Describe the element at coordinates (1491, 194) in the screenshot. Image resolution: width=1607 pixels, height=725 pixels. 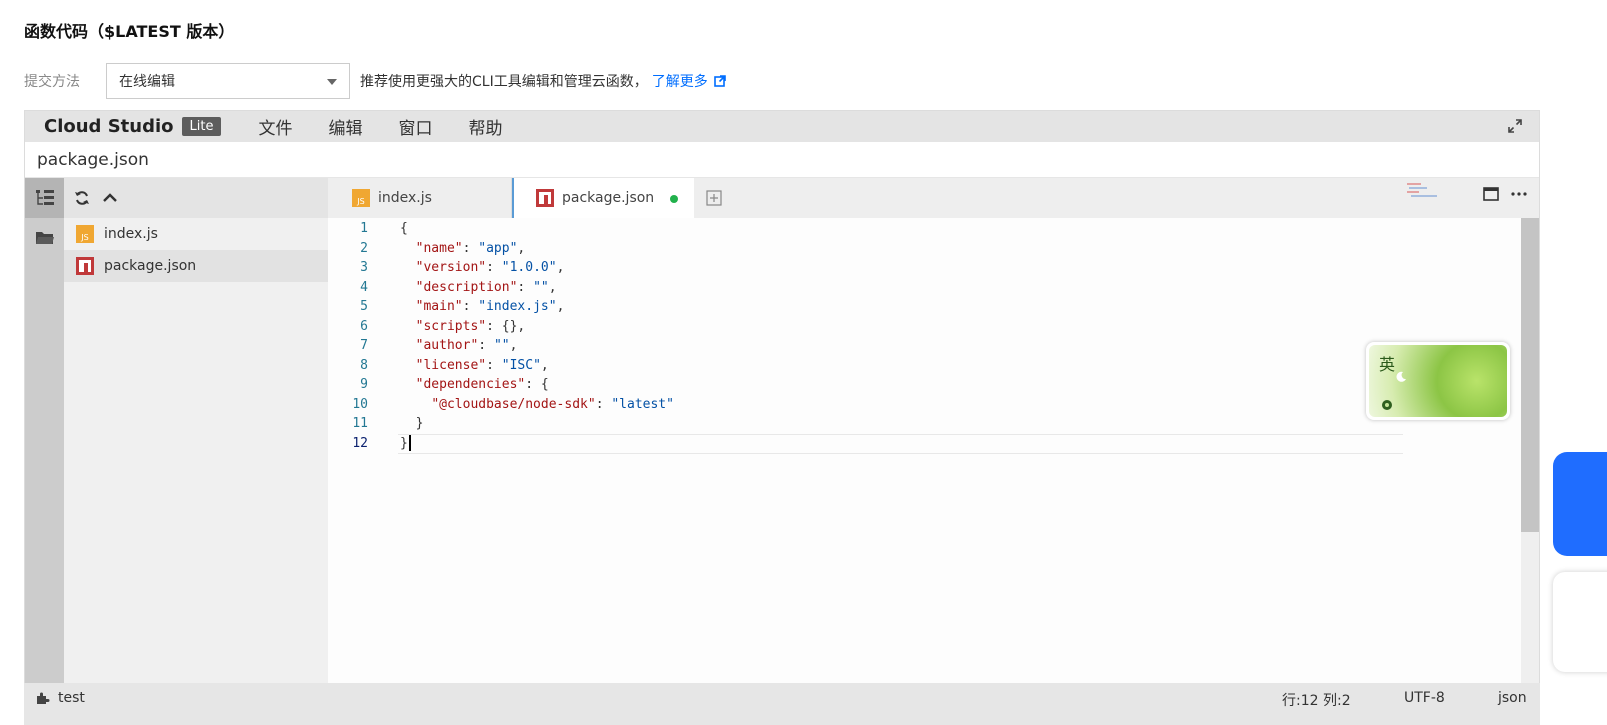
I see `maximize-panel-icon` at that location.